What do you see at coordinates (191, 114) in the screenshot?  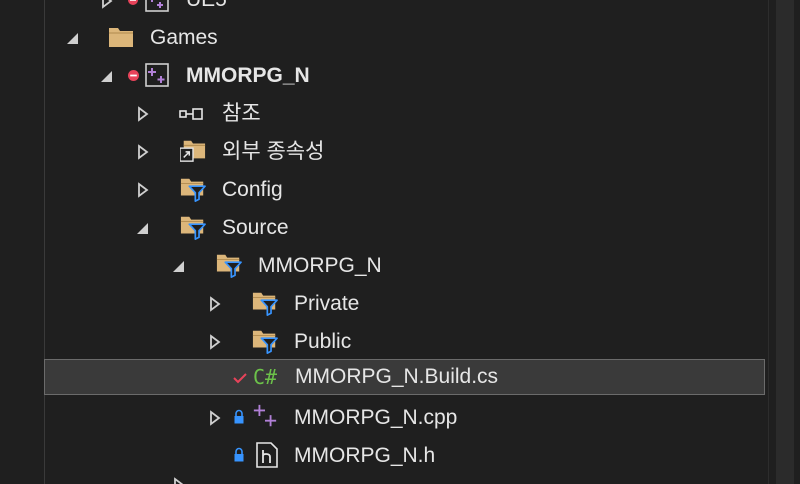 I see `references-icon` at bounding box center [191, 114].